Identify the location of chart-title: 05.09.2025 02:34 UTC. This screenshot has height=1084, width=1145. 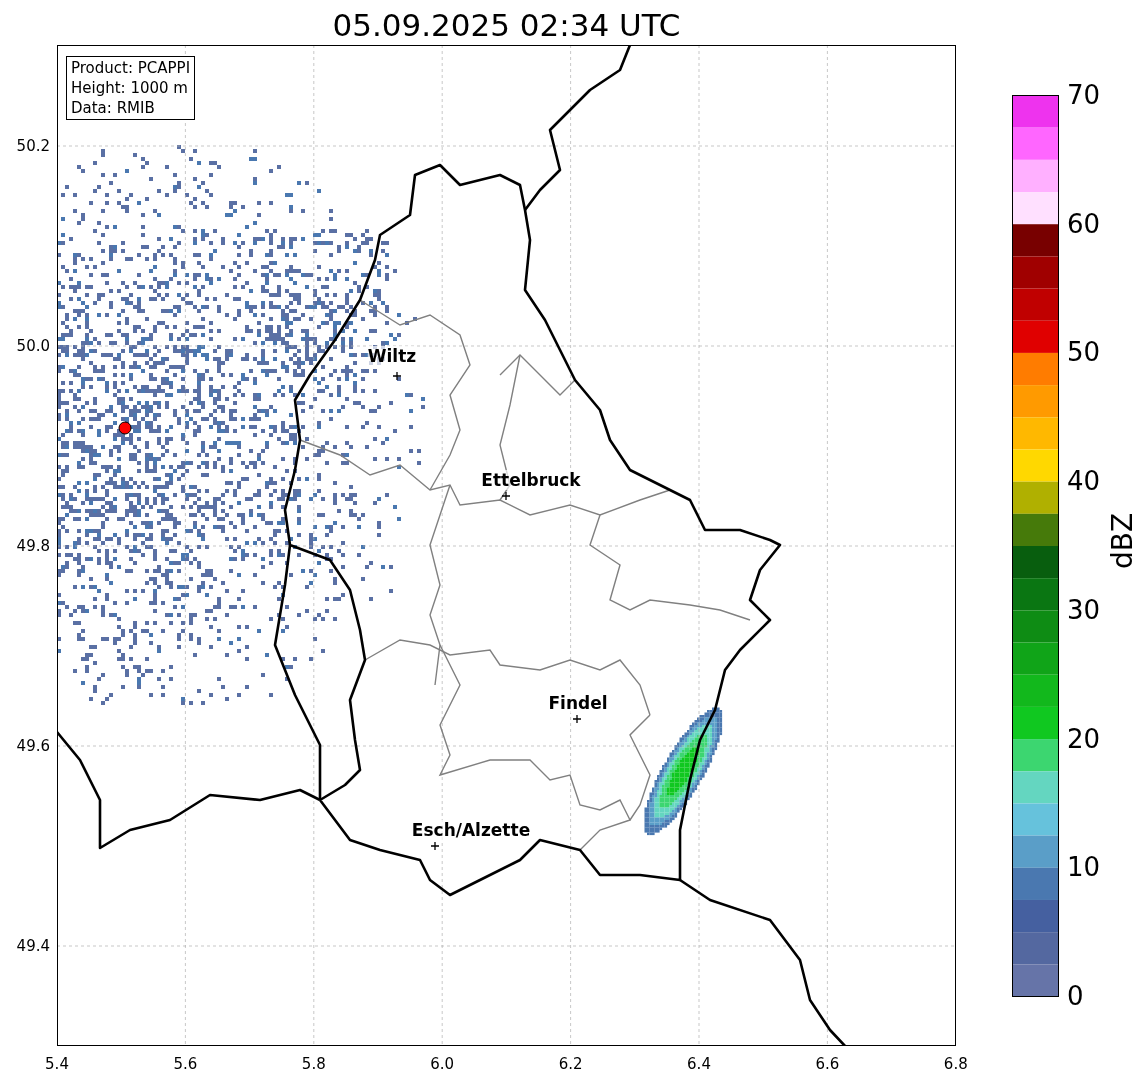
(506, 25).